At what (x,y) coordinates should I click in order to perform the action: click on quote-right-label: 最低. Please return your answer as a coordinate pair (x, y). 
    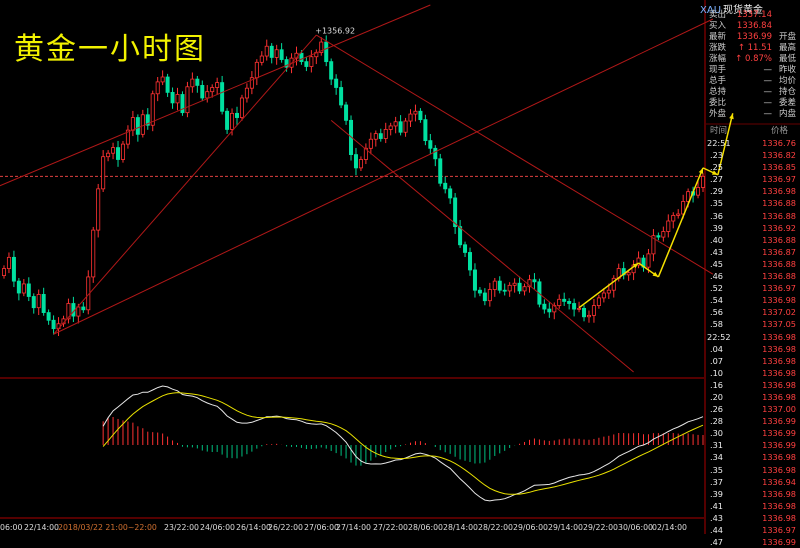
    Looking at the image, I should click on (788, 59).